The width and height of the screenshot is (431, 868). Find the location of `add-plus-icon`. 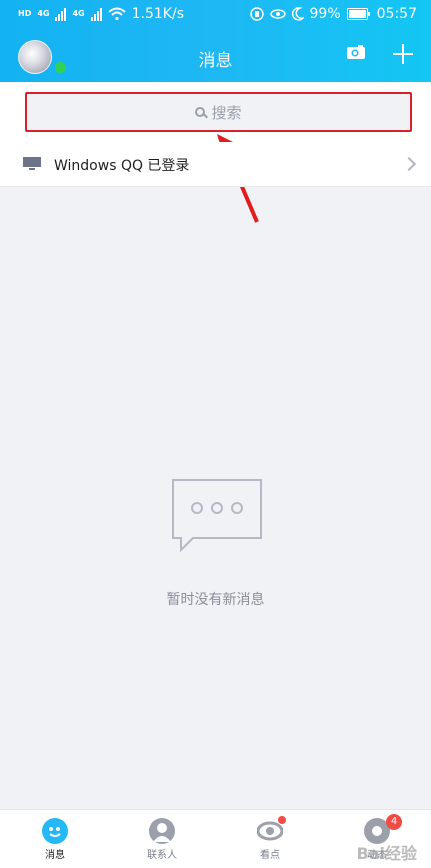

add-plus-icon is located at coordinates (403, 54).